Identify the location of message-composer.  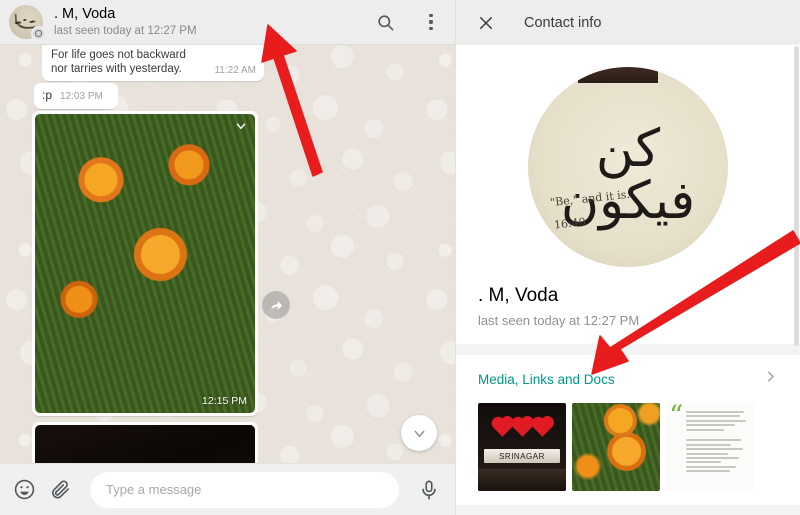
(227, 489).